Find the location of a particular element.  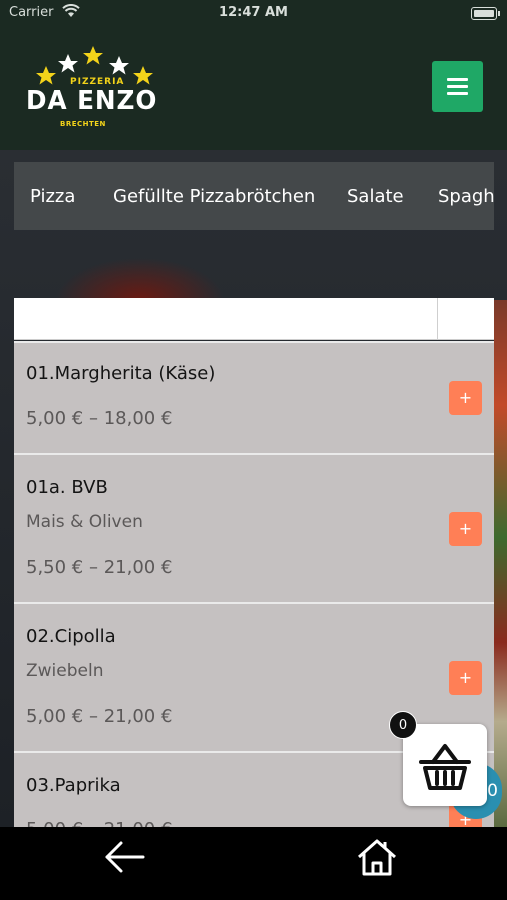

product-price: 5,00 € – 18,00 € is located at coordinates (99, 418).